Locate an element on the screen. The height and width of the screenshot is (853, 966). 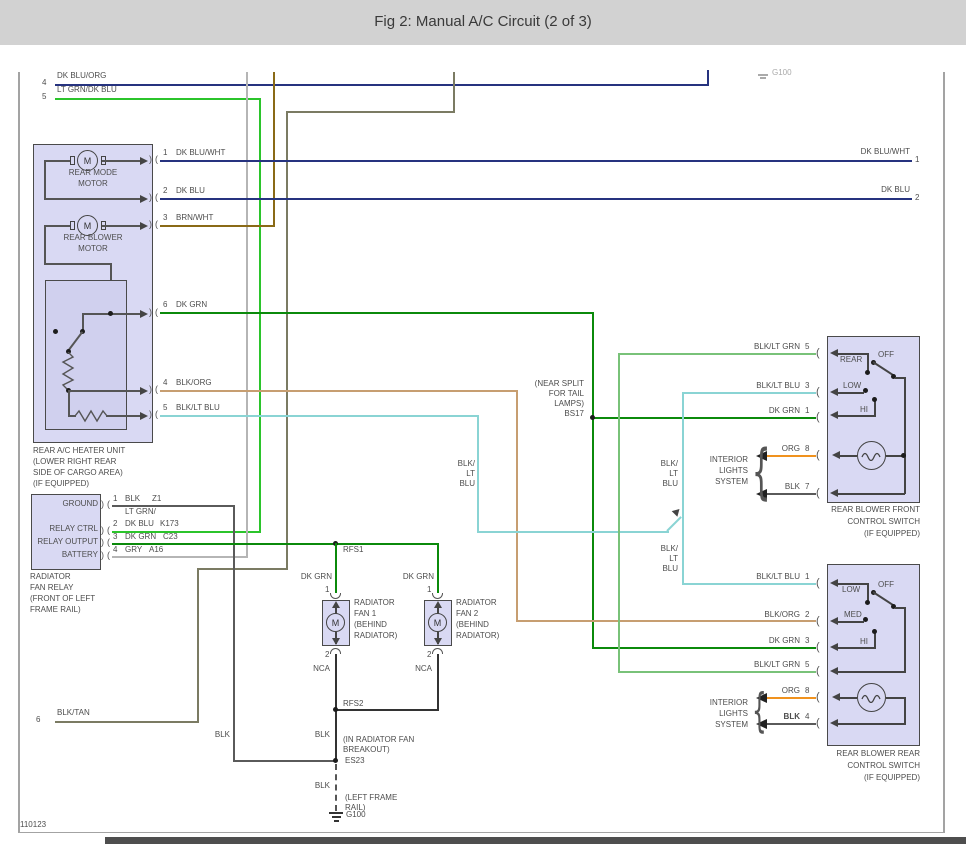
rear-switch-pos-low: LOW is located at coordinates (851, 589).